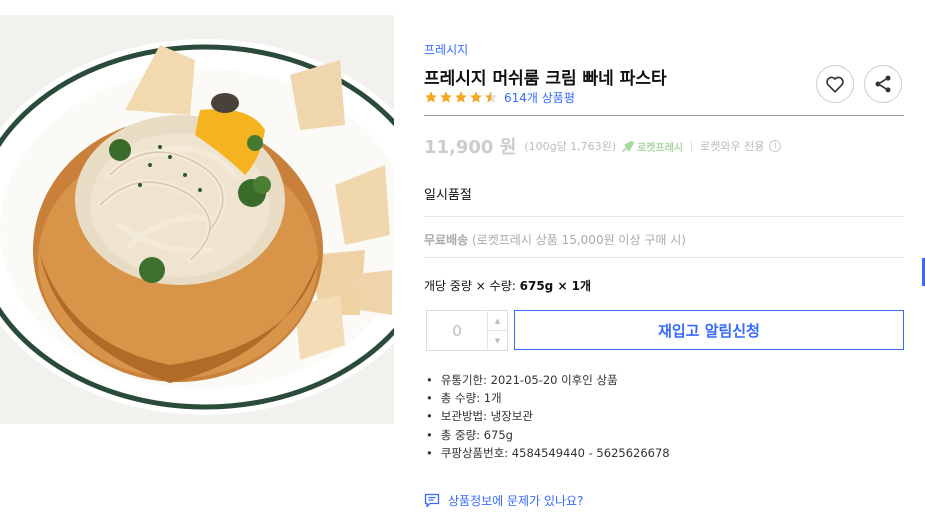 The image size is (925, 523). Describe the element at coordinates (539, 97) in the screenshot. I see `review-count-link: 614개 상품평` at that location.